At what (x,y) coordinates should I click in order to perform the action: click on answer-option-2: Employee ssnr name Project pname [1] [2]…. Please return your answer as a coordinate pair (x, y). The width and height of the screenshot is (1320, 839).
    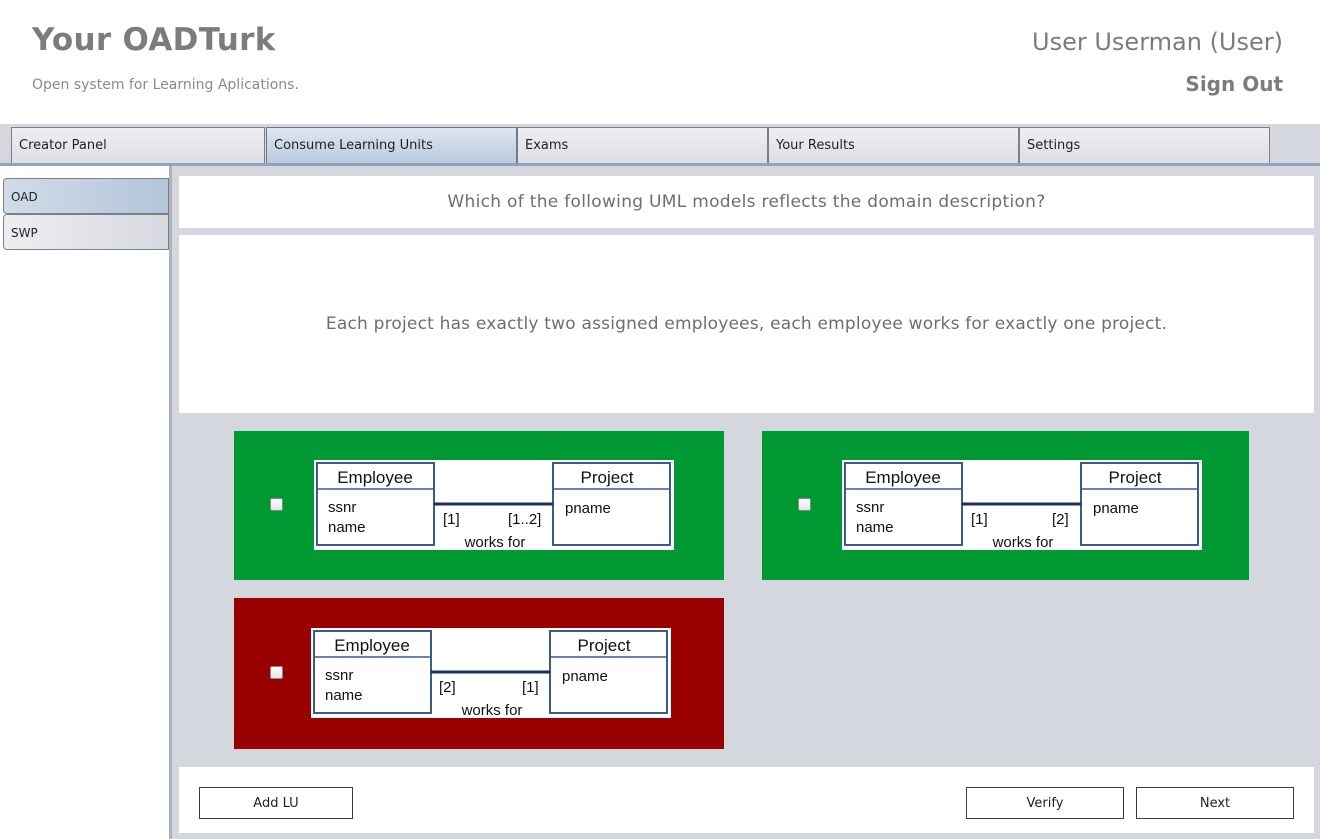
    Looking at the image, I should click on (1005, 505).